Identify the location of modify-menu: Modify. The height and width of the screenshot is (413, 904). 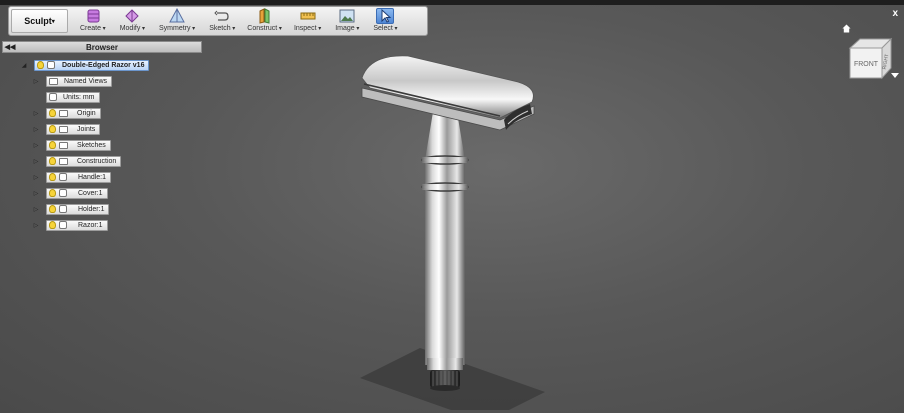
(132, 21).